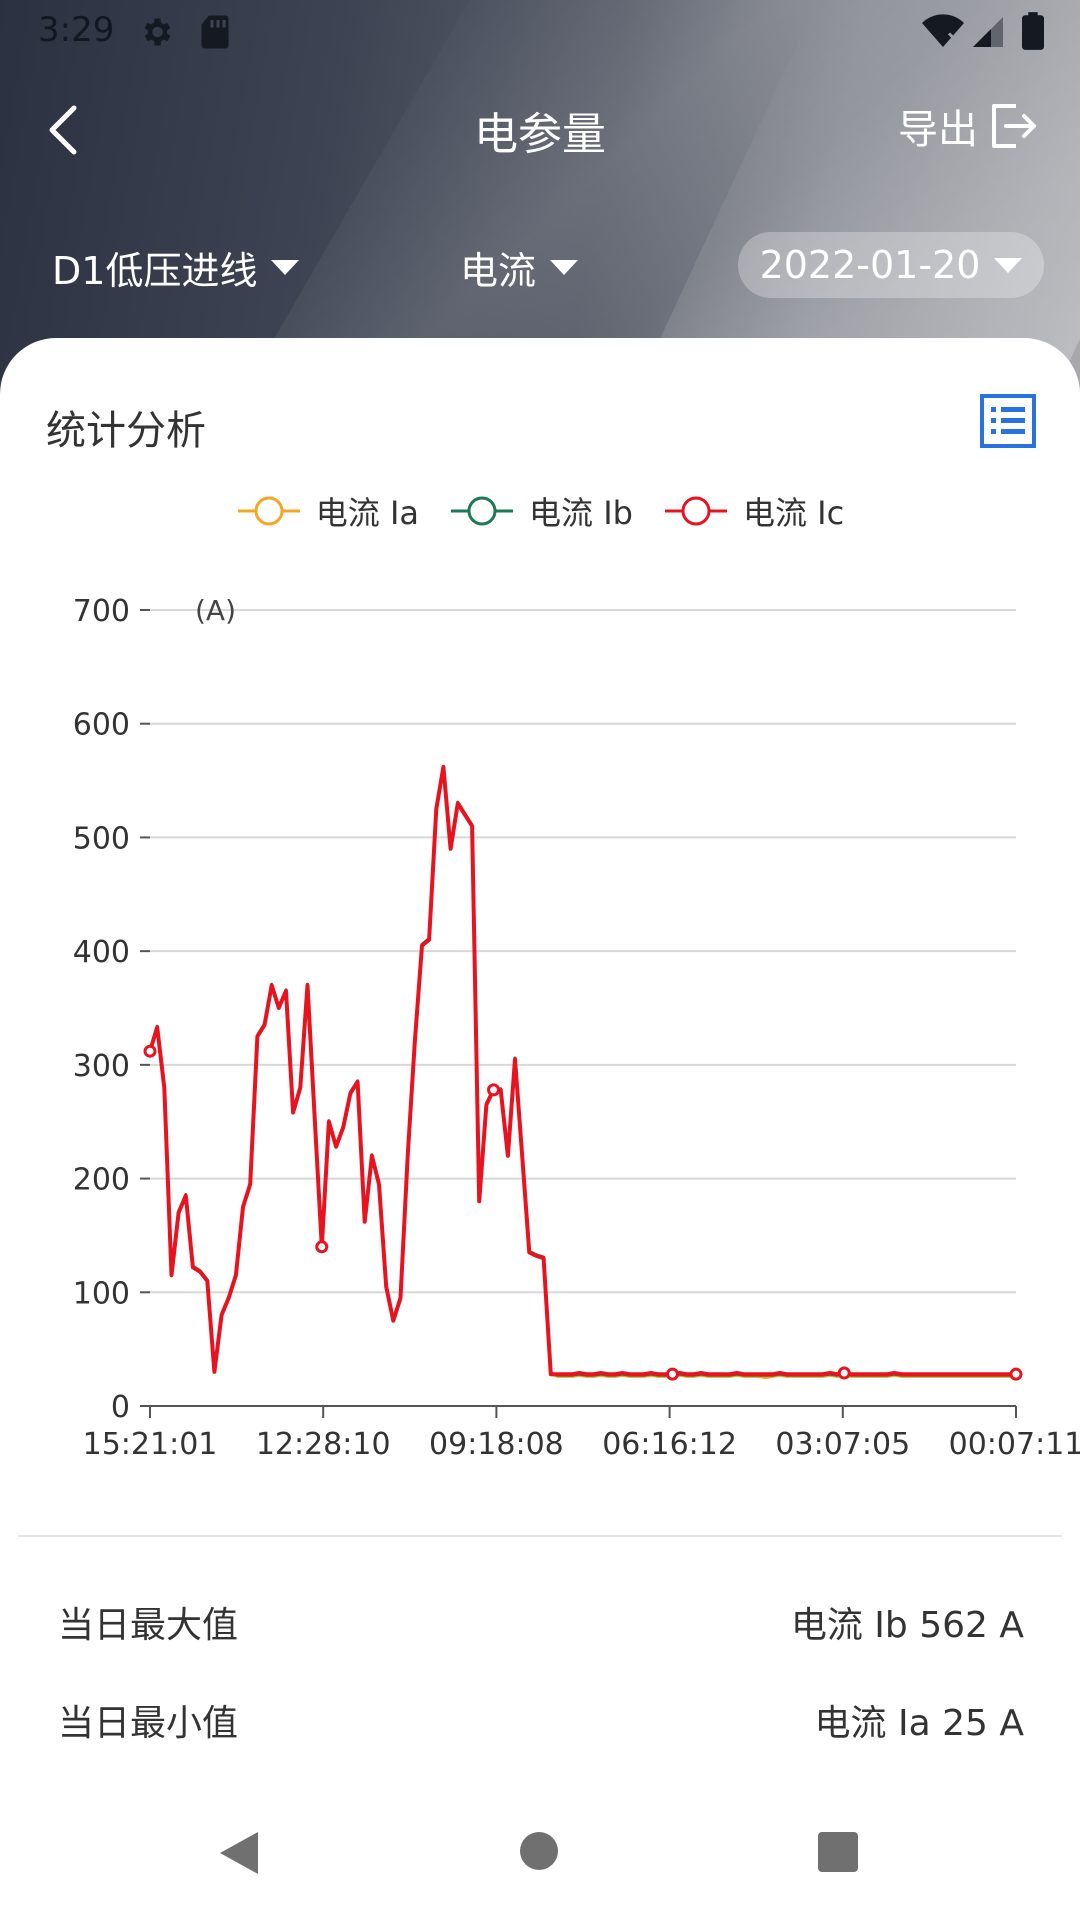 The width and height of the screenshot is (1080, 1920). Describe the element at coordinates (150, 1444) in the screenshot. I see `x-tick-label: 15:21:01` at that location.